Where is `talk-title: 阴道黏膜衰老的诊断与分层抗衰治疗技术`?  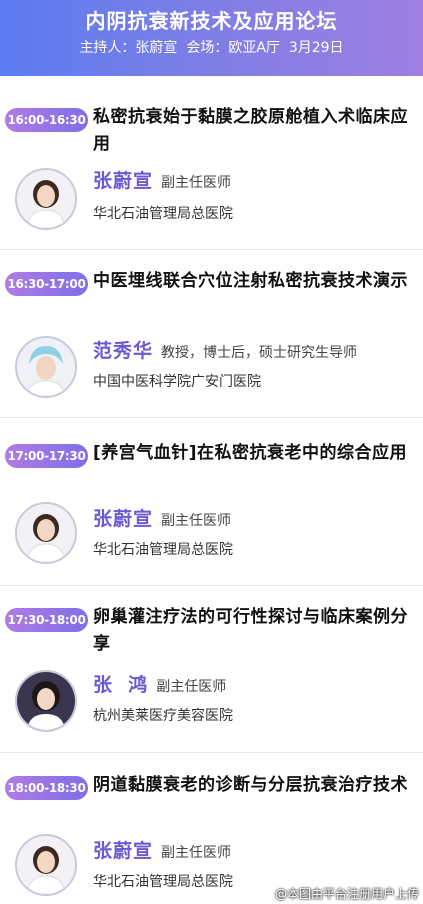
talk-title: 阴道黏膜衰老的诊断与分层抗衰治疗技术 is located at coordinates (250, 785).